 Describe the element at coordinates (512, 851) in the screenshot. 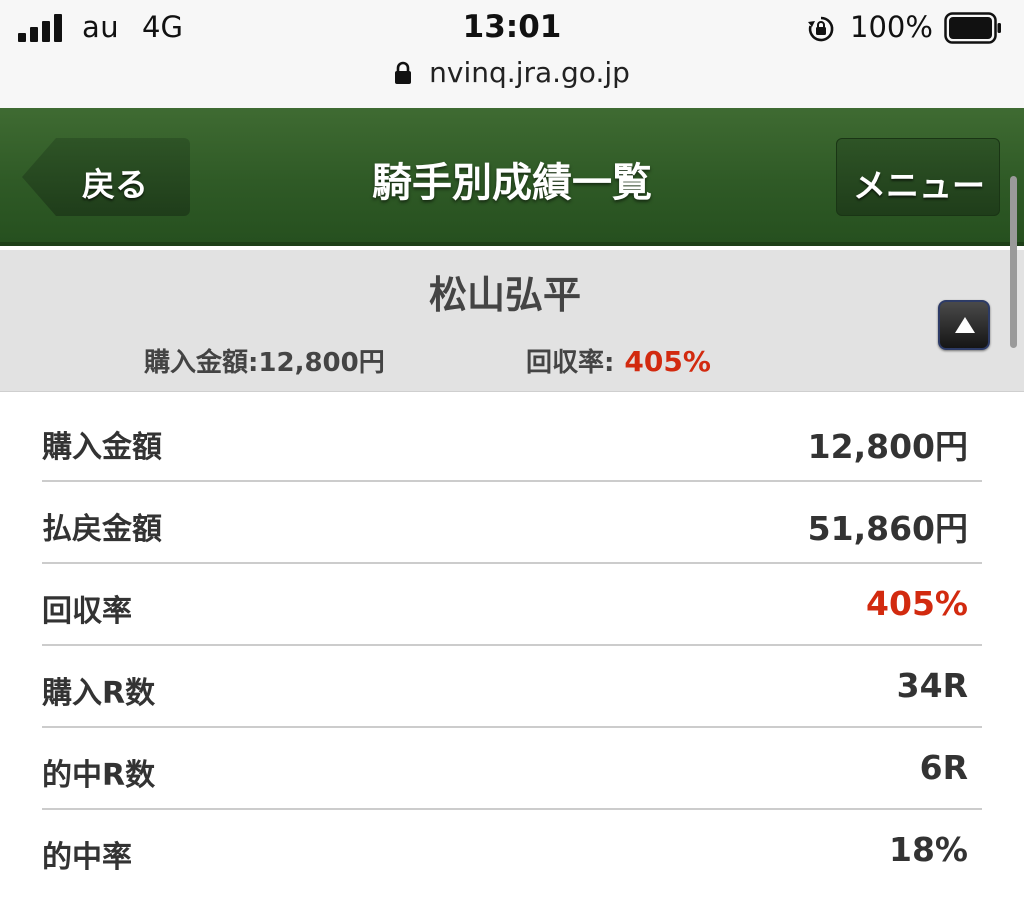

I see `stats-row-hit-rate: 的中率 18%` at that location.